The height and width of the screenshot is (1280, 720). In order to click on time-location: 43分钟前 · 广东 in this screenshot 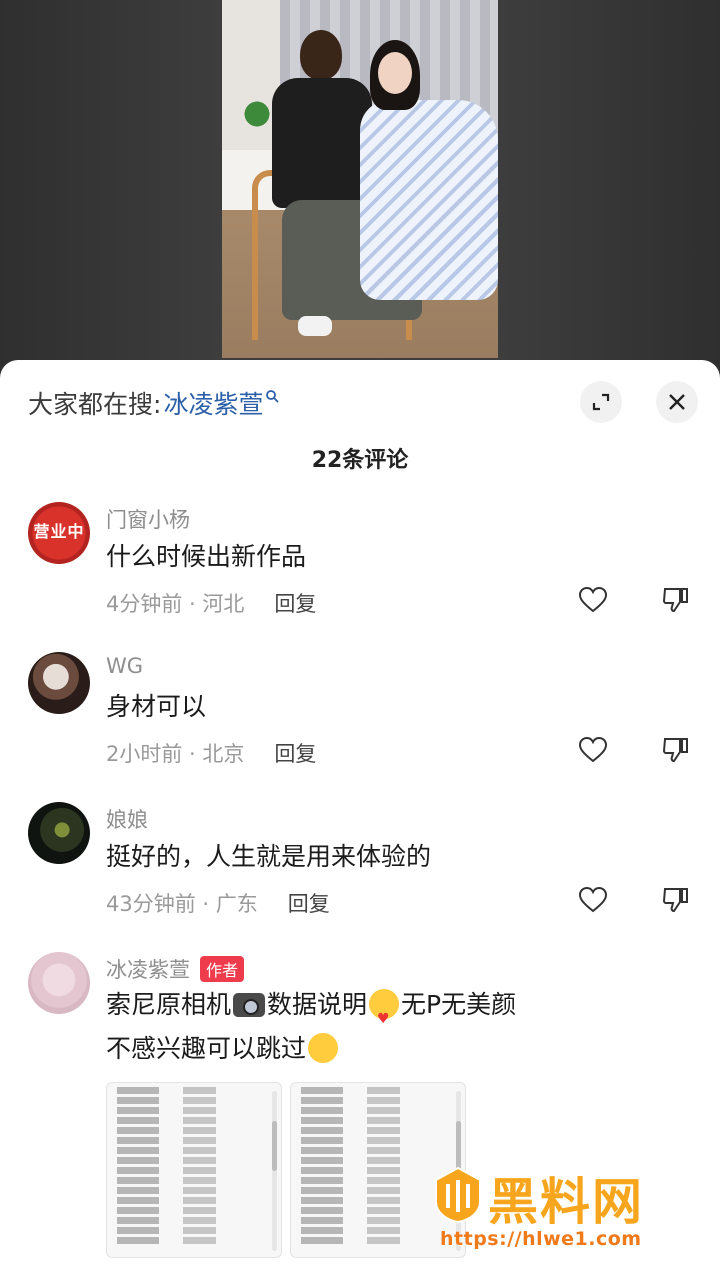, I will do `click(182, 904)`.